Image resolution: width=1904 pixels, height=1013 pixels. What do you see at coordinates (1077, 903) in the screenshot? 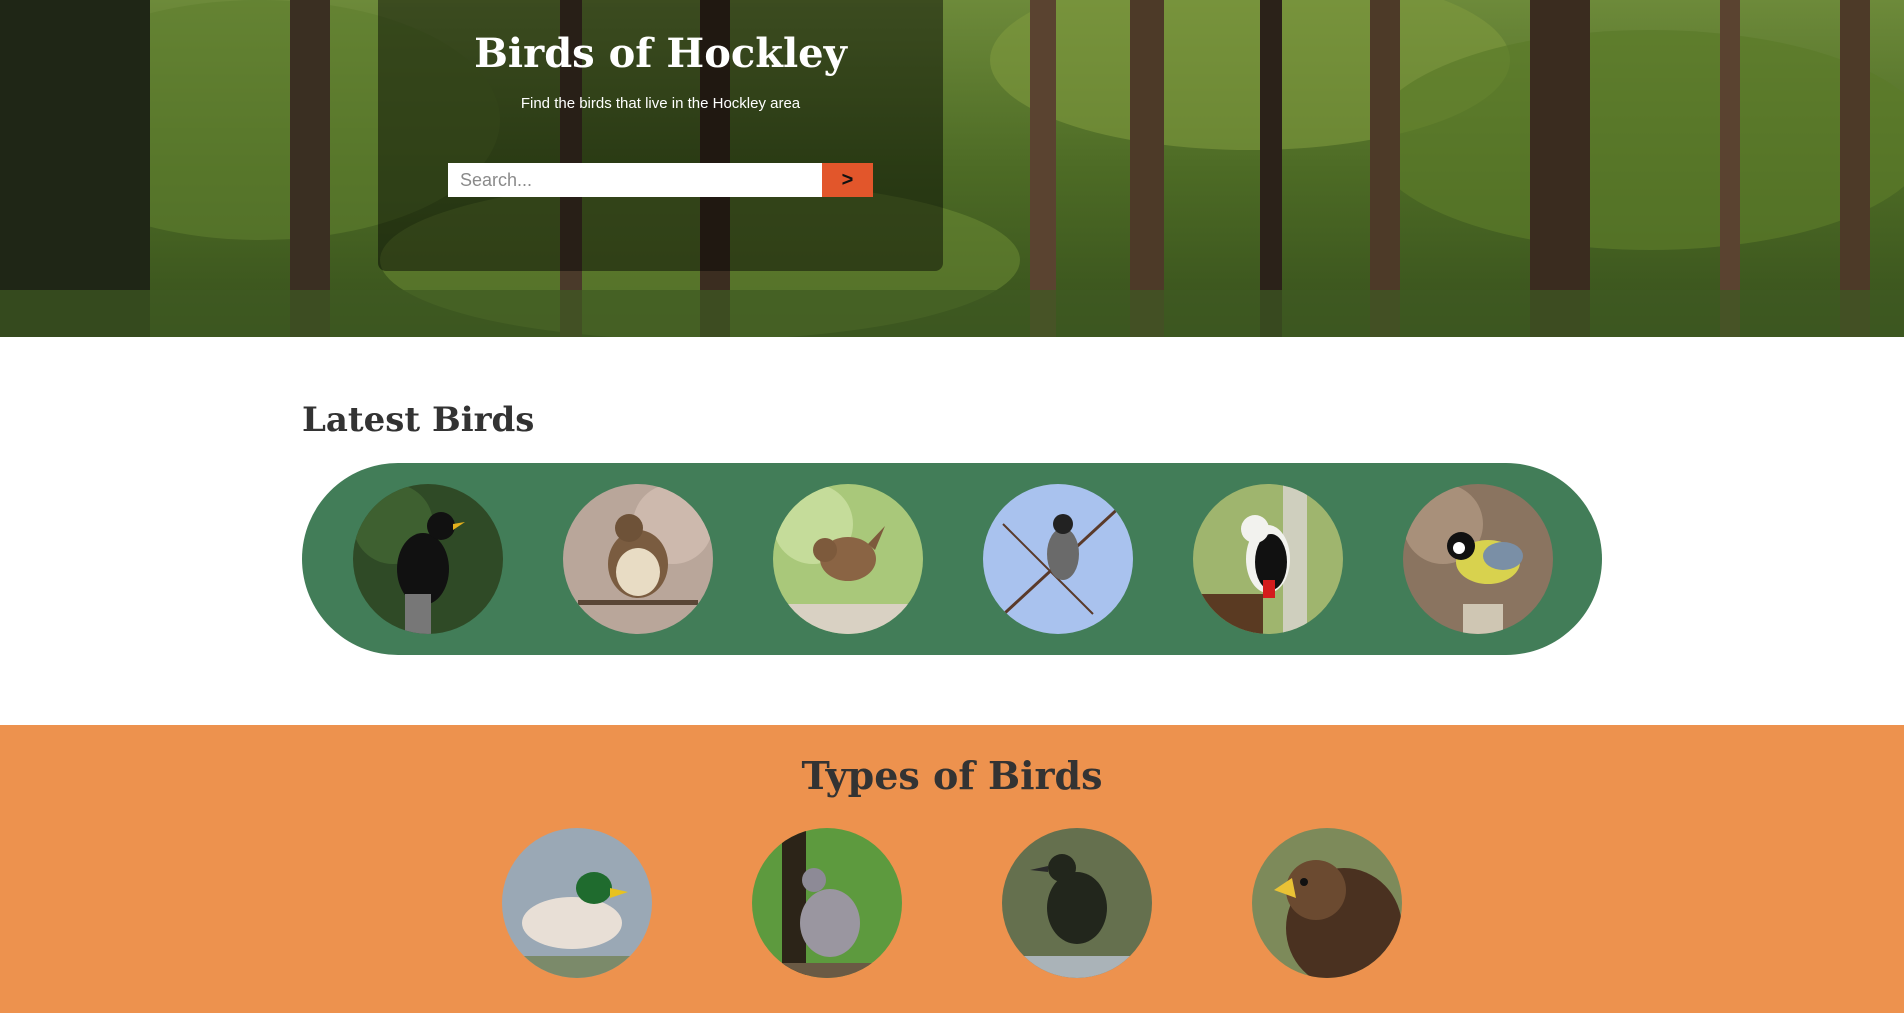
I see `starling-photo` at bounding box center [1077, 903].